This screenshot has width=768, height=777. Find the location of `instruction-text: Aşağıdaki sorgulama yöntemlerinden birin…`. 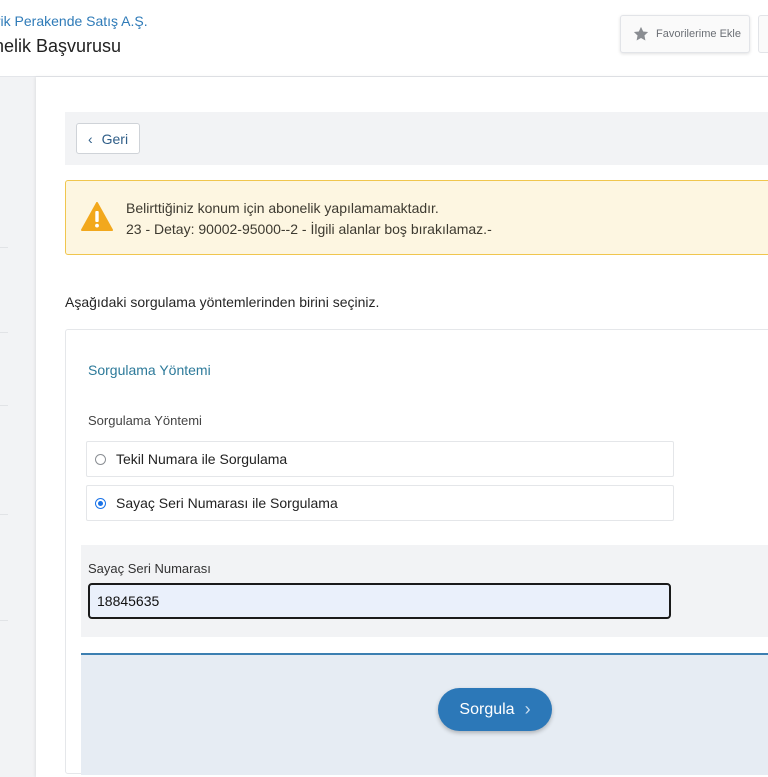

instruction-text: Aşağıdaki sorgulama yöntemlerinden birin… is located at coordinates (222, 302).